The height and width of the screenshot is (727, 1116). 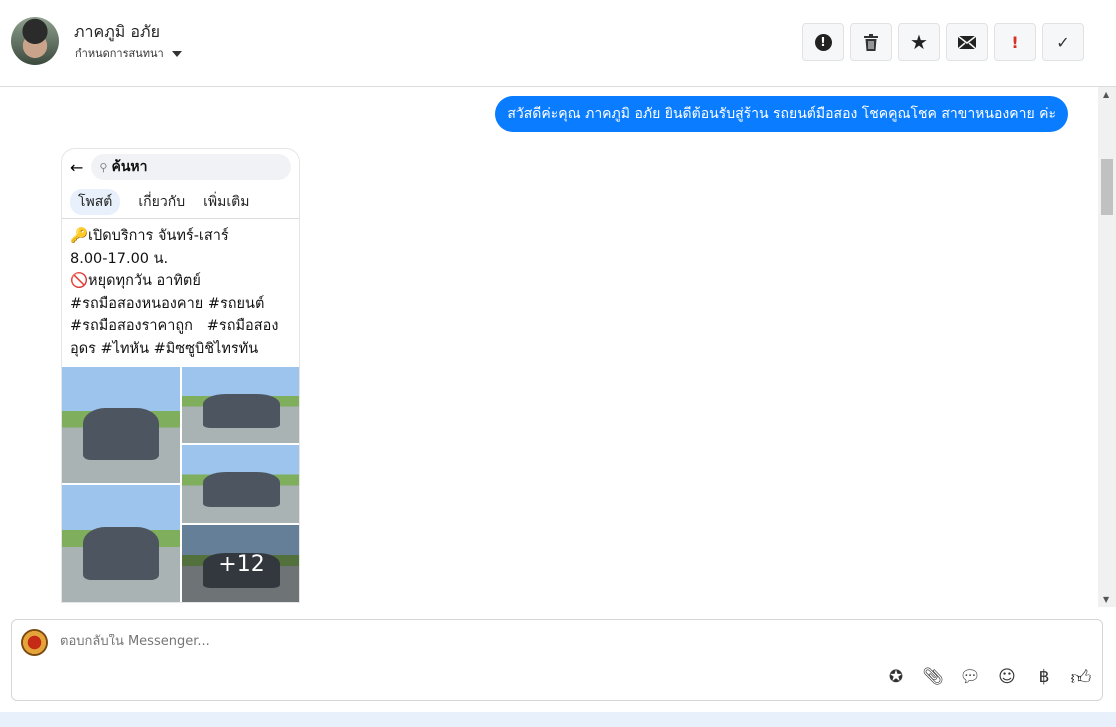 I want to click on envelope-icon, so click(x=967, y=42).